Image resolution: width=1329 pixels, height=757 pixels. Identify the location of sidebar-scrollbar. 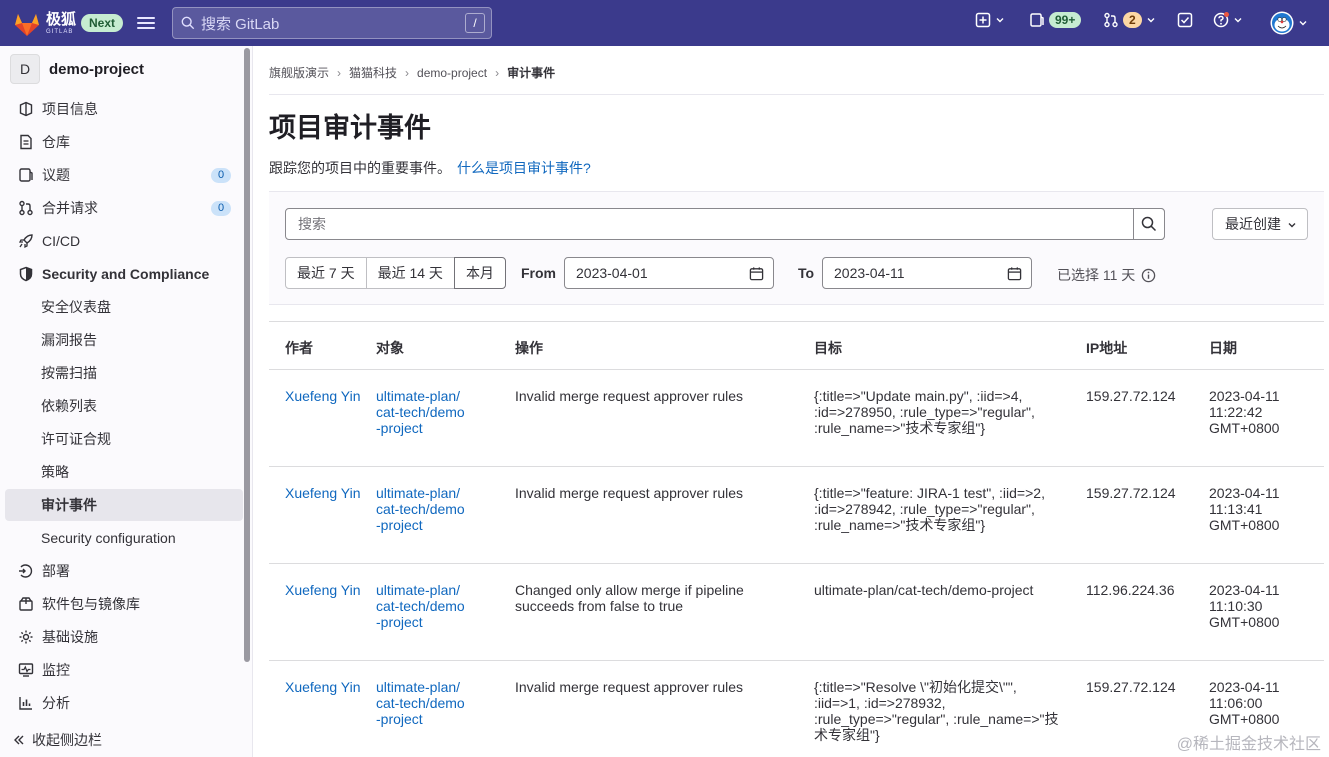
(247, 355).